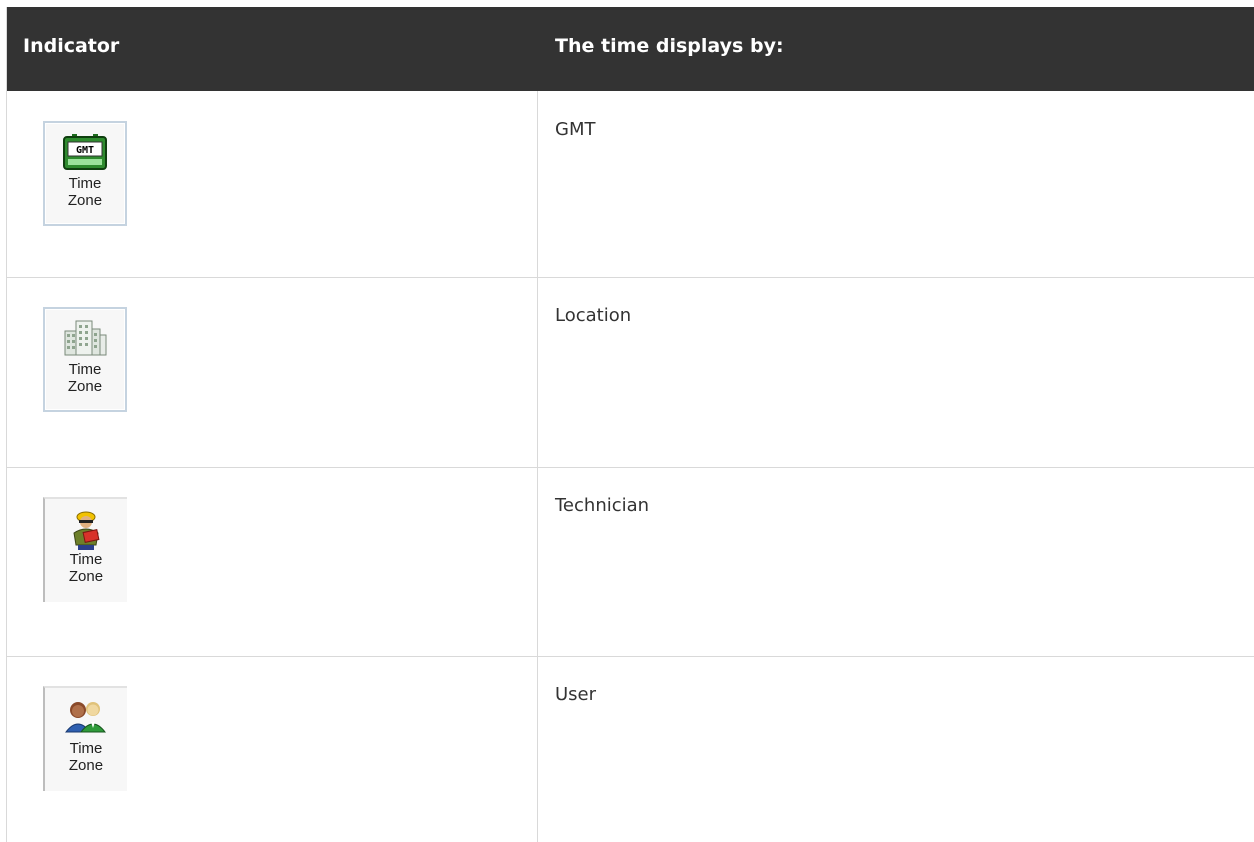 This screenshot has width=1254, height=842. What do you see at coordinates (593, 315) in the screenshot?
I see `row-value: Location` at bounding box center [593, 315].